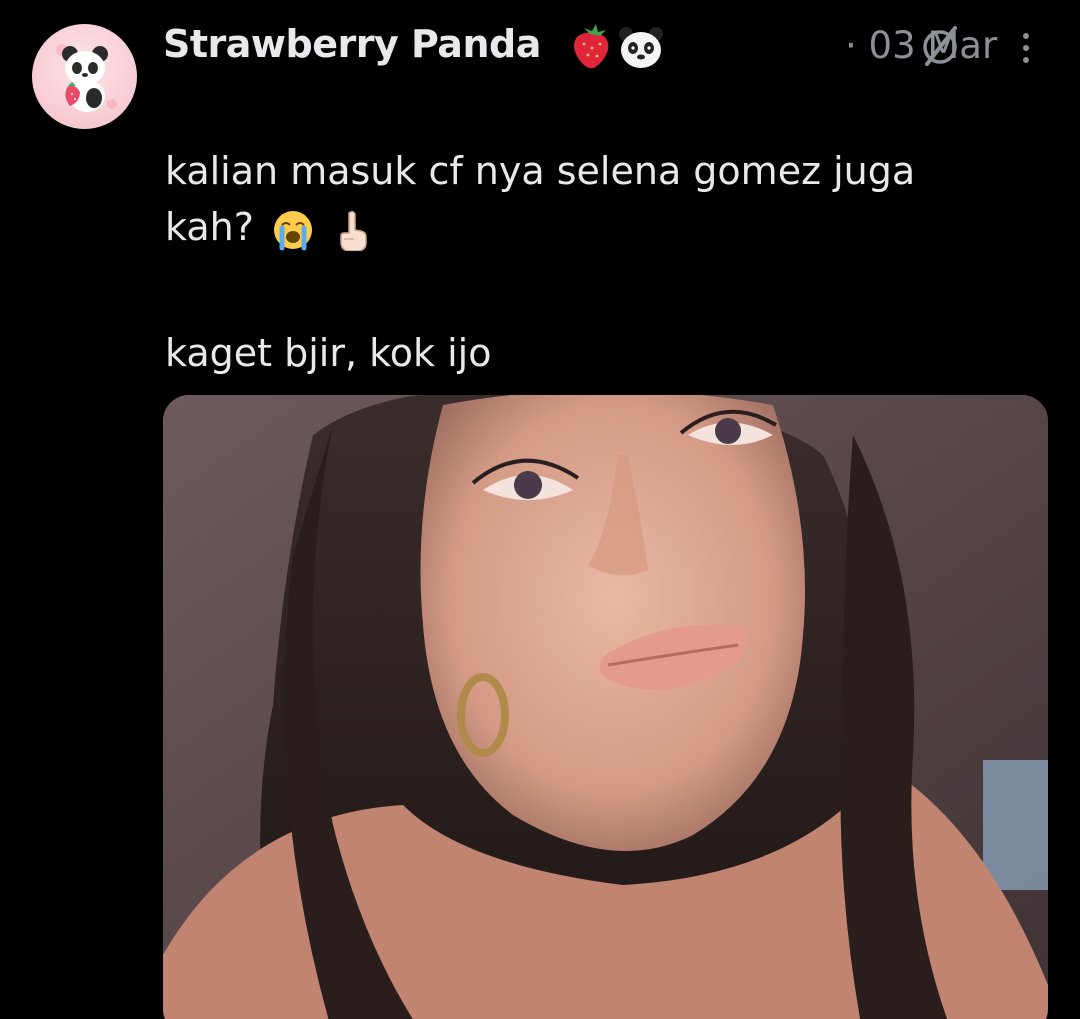 The width and height of the screenshot is (1080, 1019). Describe the element at coordinates (641, 47) in the screenshot. I see `panda-icon` at that location.